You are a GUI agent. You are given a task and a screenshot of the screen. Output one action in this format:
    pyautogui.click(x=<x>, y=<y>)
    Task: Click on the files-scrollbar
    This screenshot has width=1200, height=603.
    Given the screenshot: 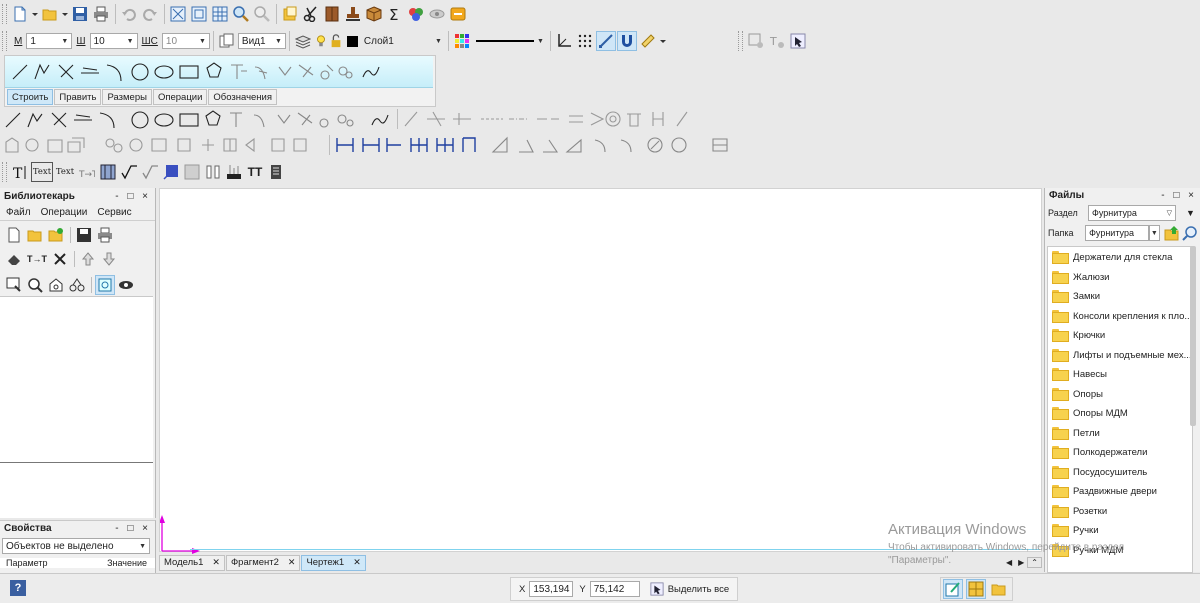 What is the action you would take?
    pyautogui.click(x=1193, y=336)
    